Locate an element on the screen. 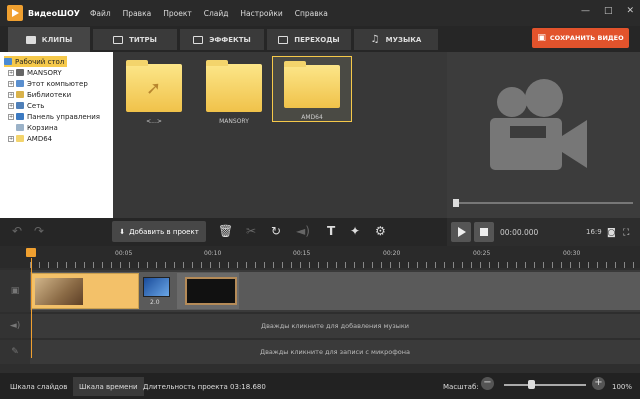 The height and width of the screenshot is (399, 640). settings-gear-icon: ⚙ is located at coordinates (380, 231).